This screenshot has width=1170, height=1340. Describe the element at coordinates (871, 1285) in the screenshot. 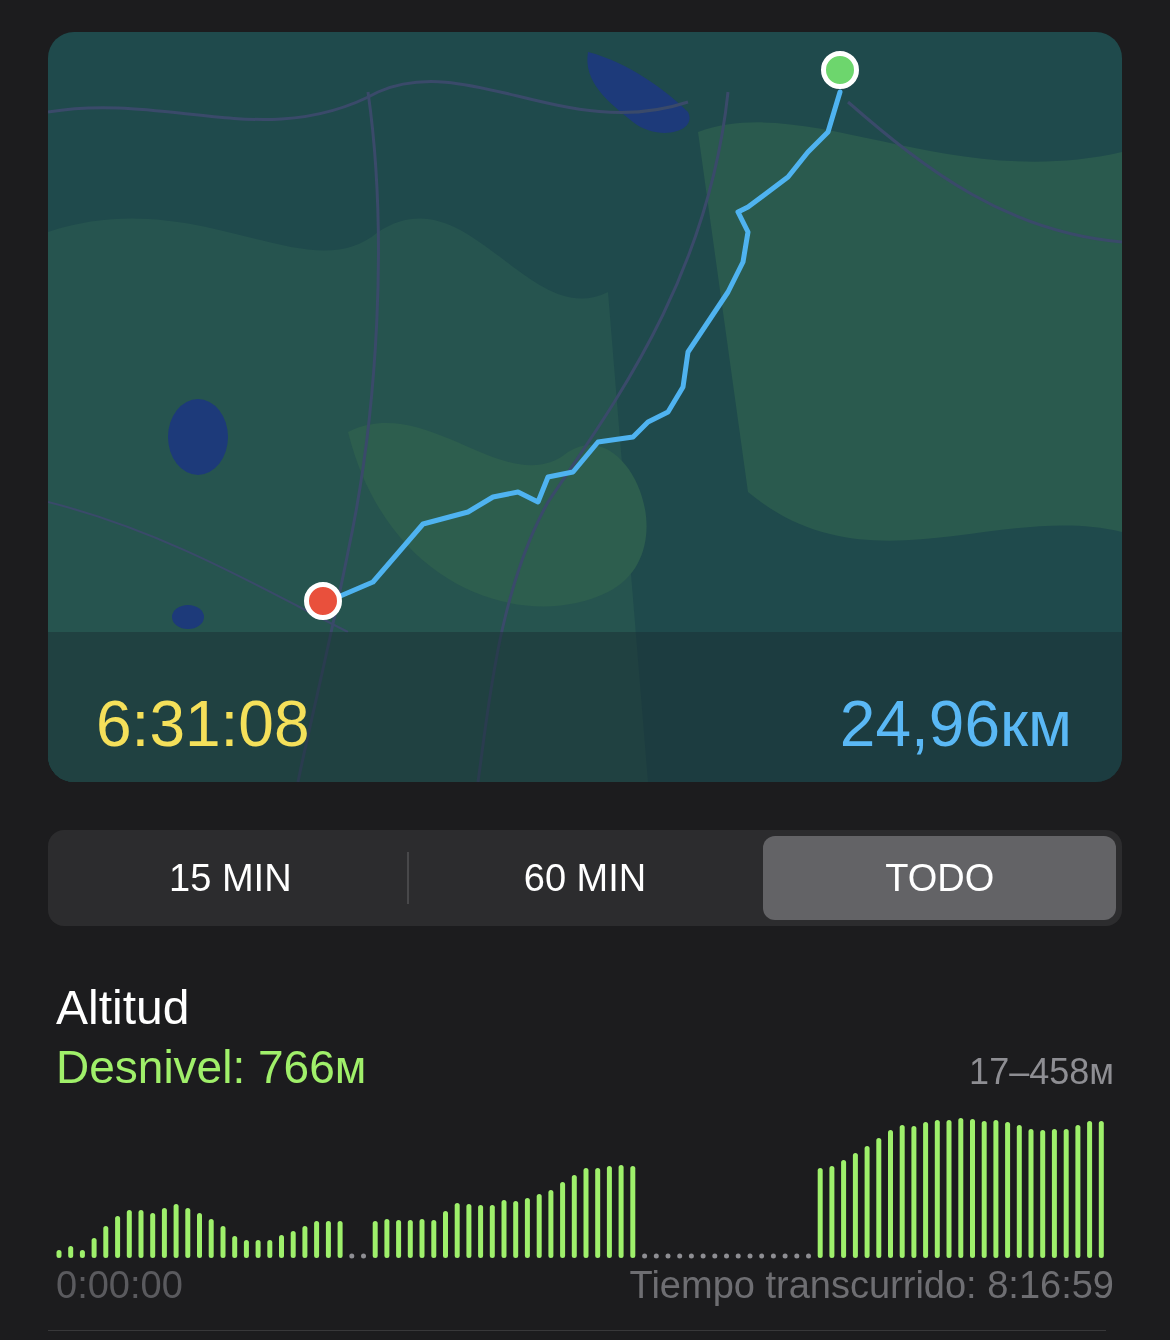

I see `elapsed-time: Tiempo transcurrido: 8:16:59` at that location.